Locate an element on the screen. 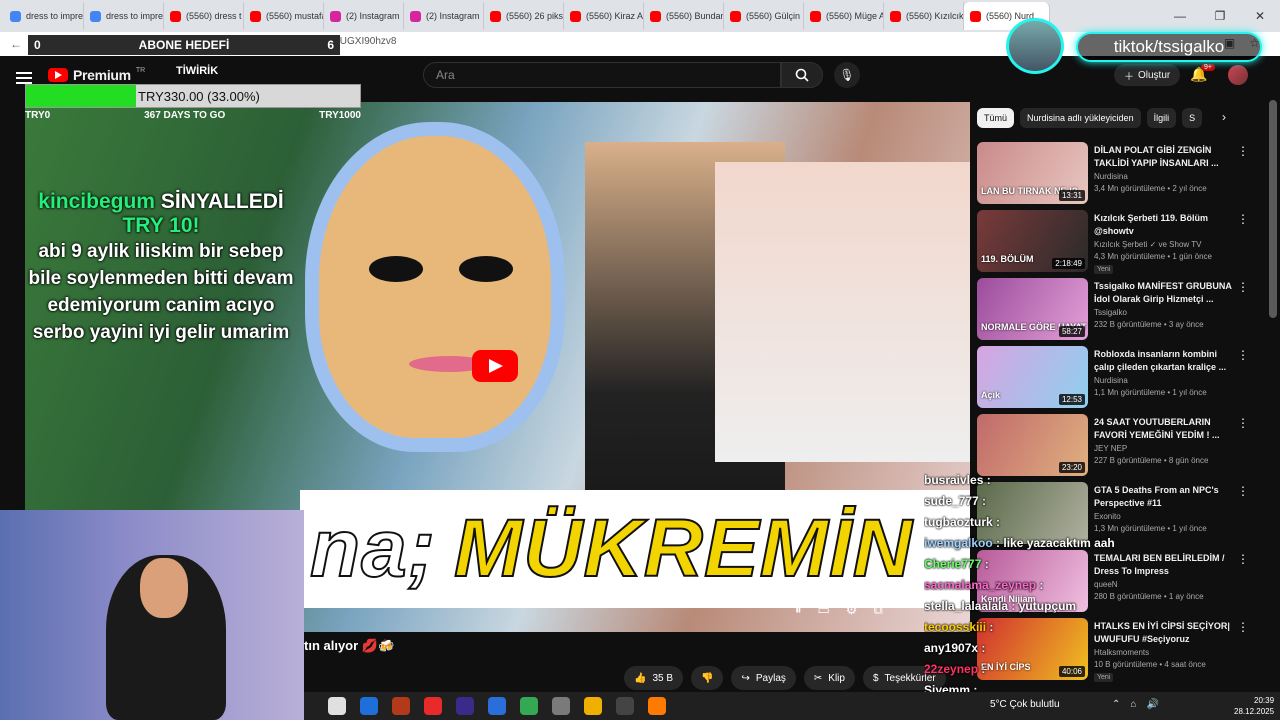  scrollbar is located at coordinates (1273, 209).